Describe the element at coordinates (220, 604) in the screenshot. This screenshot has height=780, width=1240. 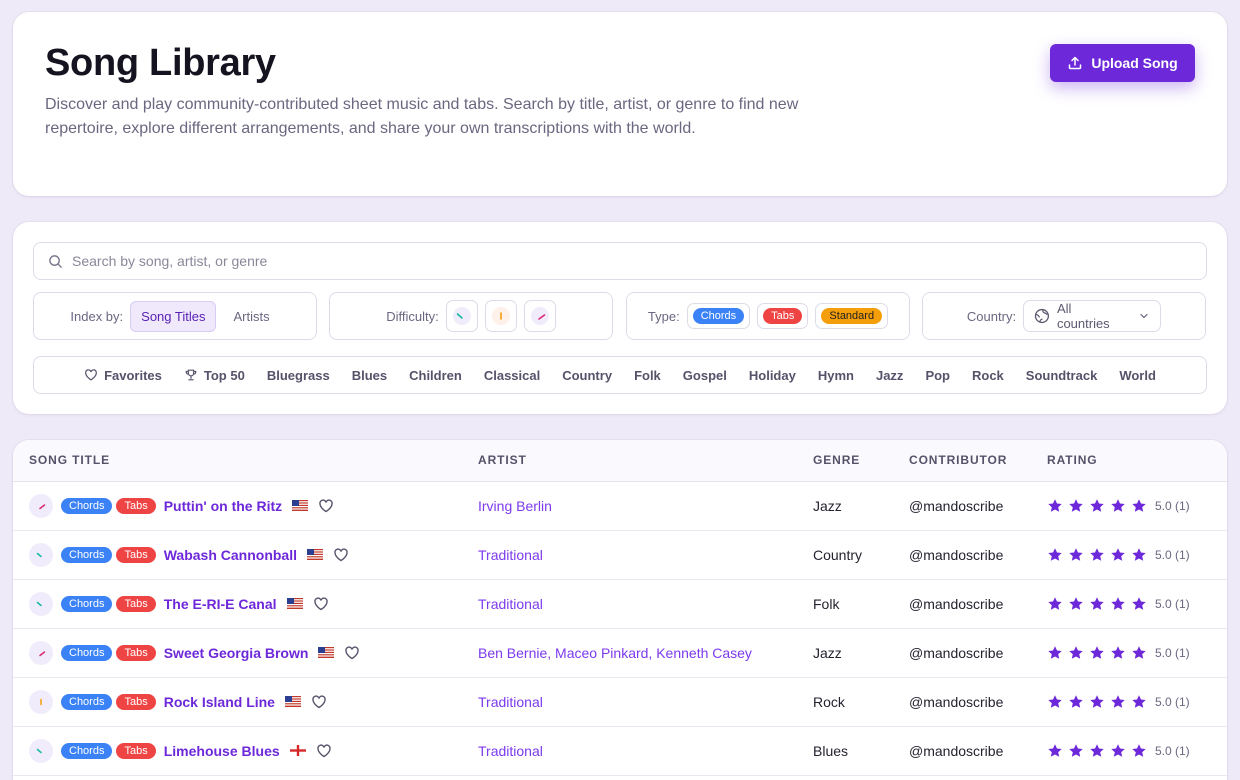
I see `song-title-link: The E-RI-E Canal` at that location.